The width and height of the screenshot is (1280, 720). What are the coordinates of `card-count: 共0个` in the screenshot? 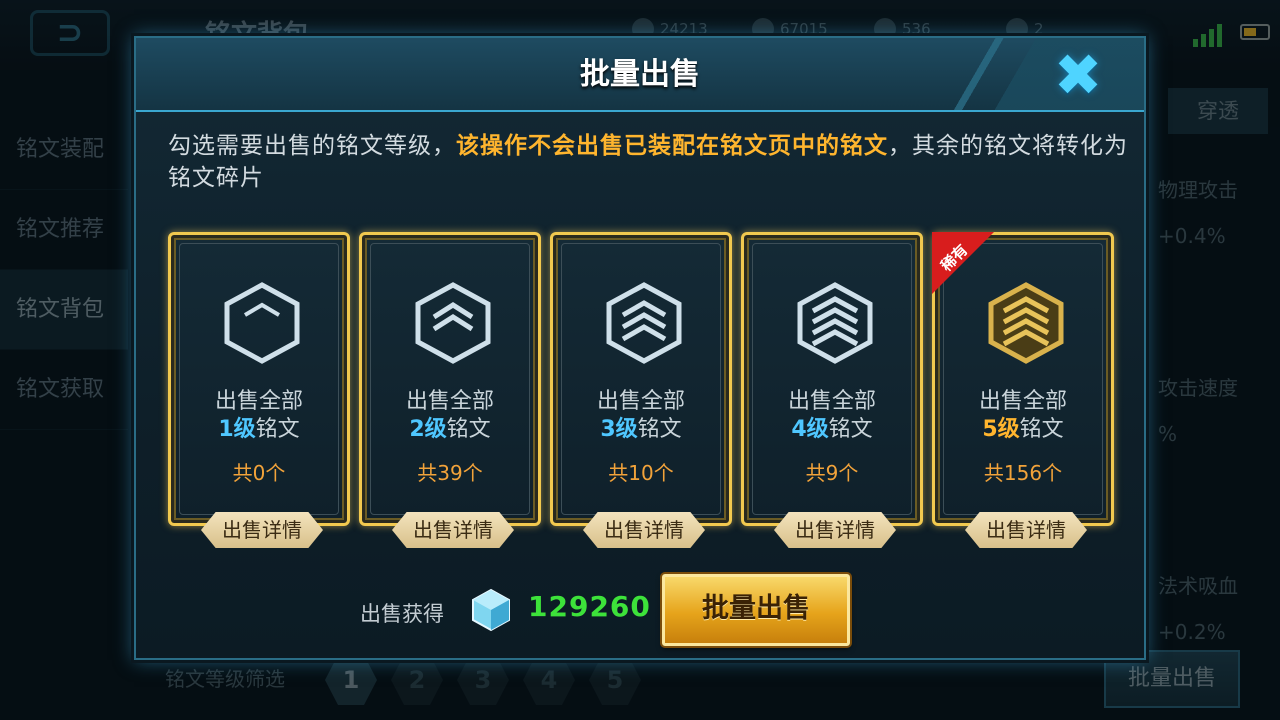 It's located at (259, 473).